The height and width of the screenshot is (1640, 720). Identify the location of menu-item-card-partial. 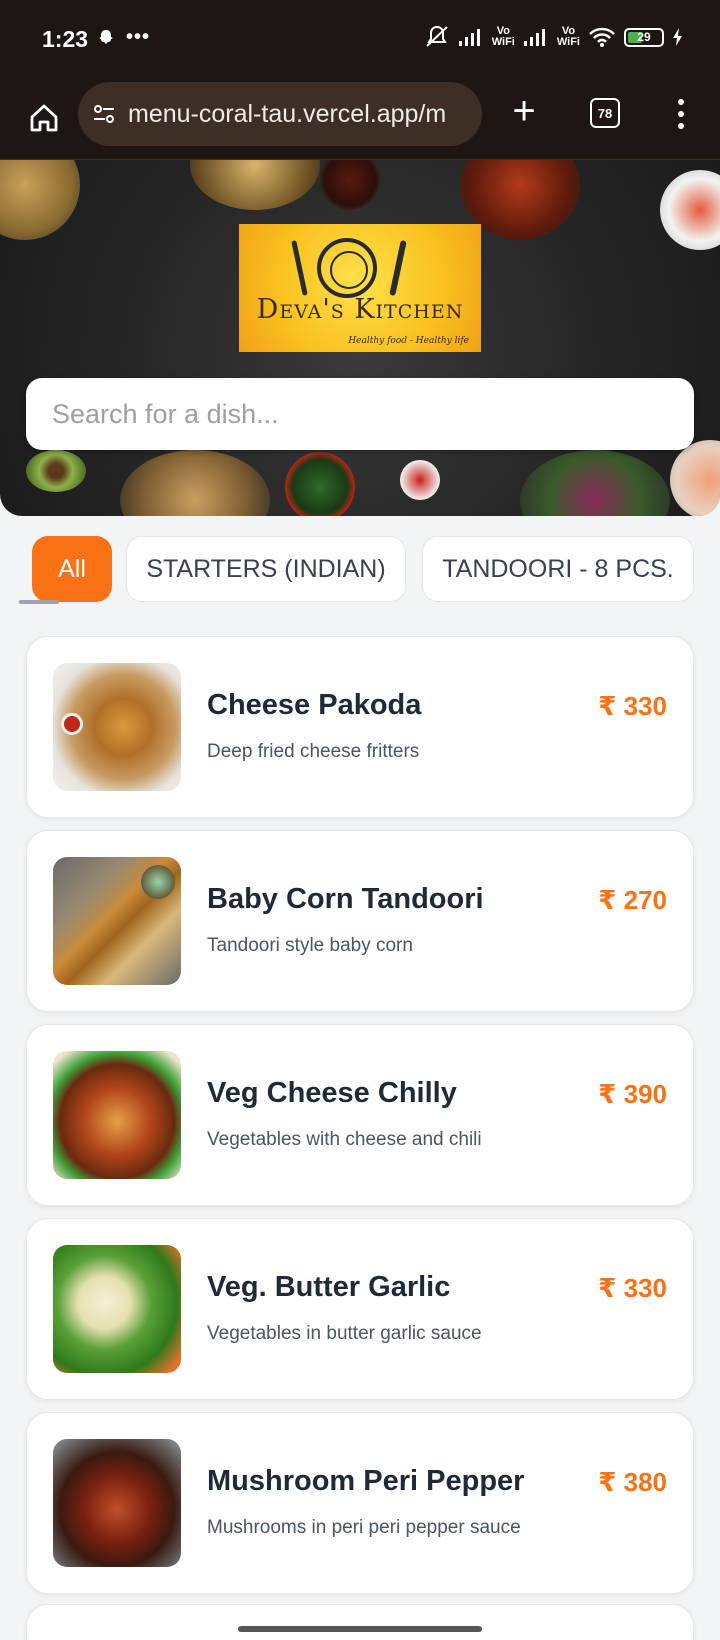
(360, 1622).